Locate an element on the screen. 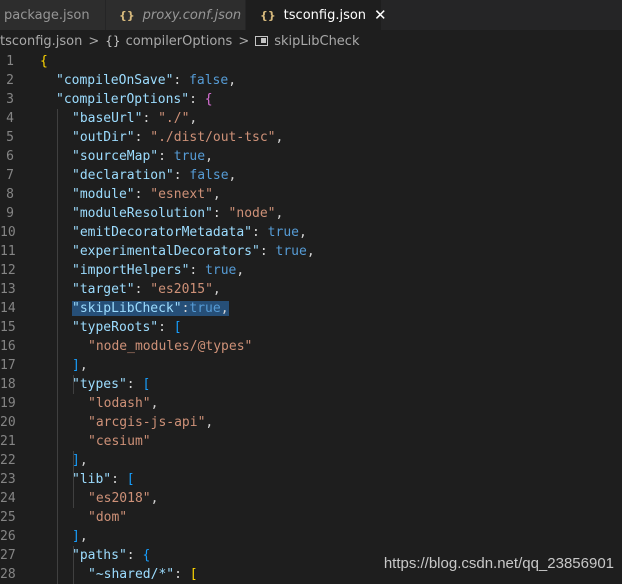  code-line: 10 "emitDecoratorMetadata": true, is located at coordinates (311, 232).